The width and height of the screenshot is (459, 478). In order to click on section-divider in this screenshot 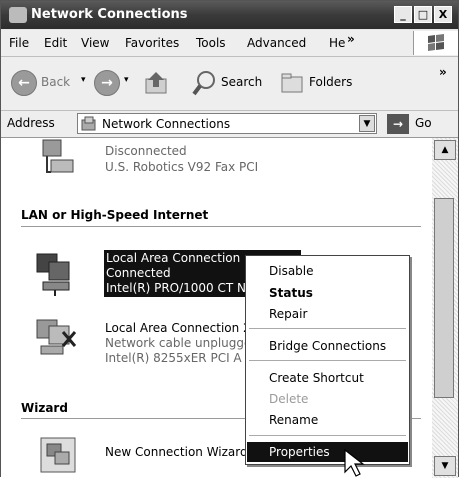, I will do `click(221, 226)`.